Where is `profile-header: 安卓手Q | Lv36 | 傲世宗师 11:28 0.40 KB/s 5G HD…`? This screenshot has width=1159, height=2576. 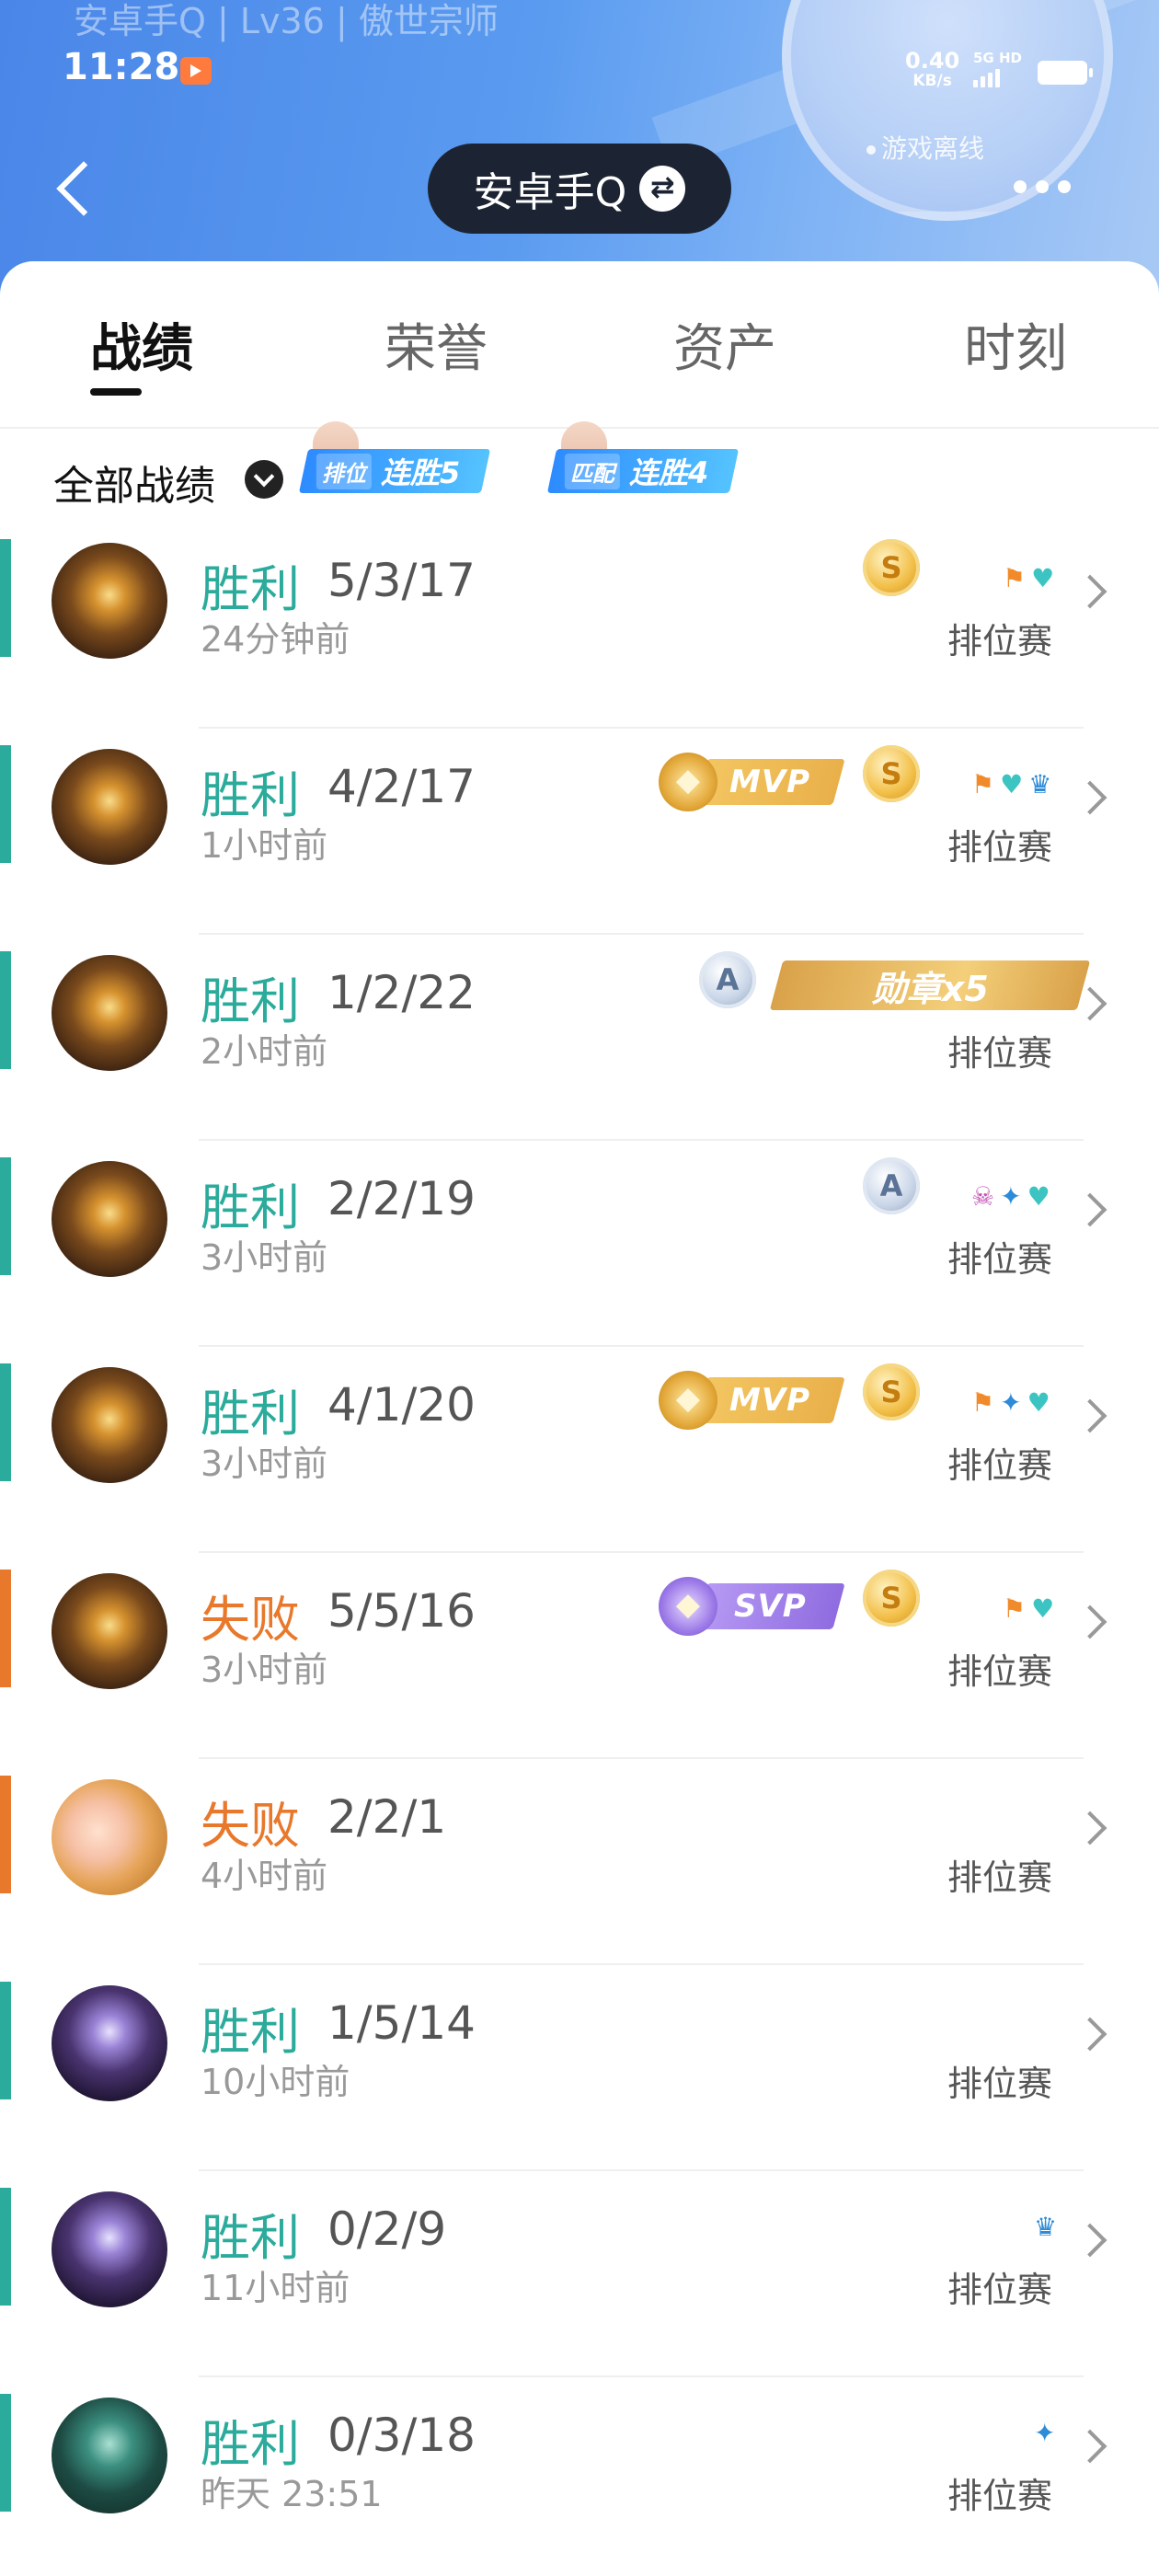 profile-header: 安卓手Q | Lv36 | 傲世宗师 11:28 0.40 KB/s 5G HD… is located at coordinates (579, 152).